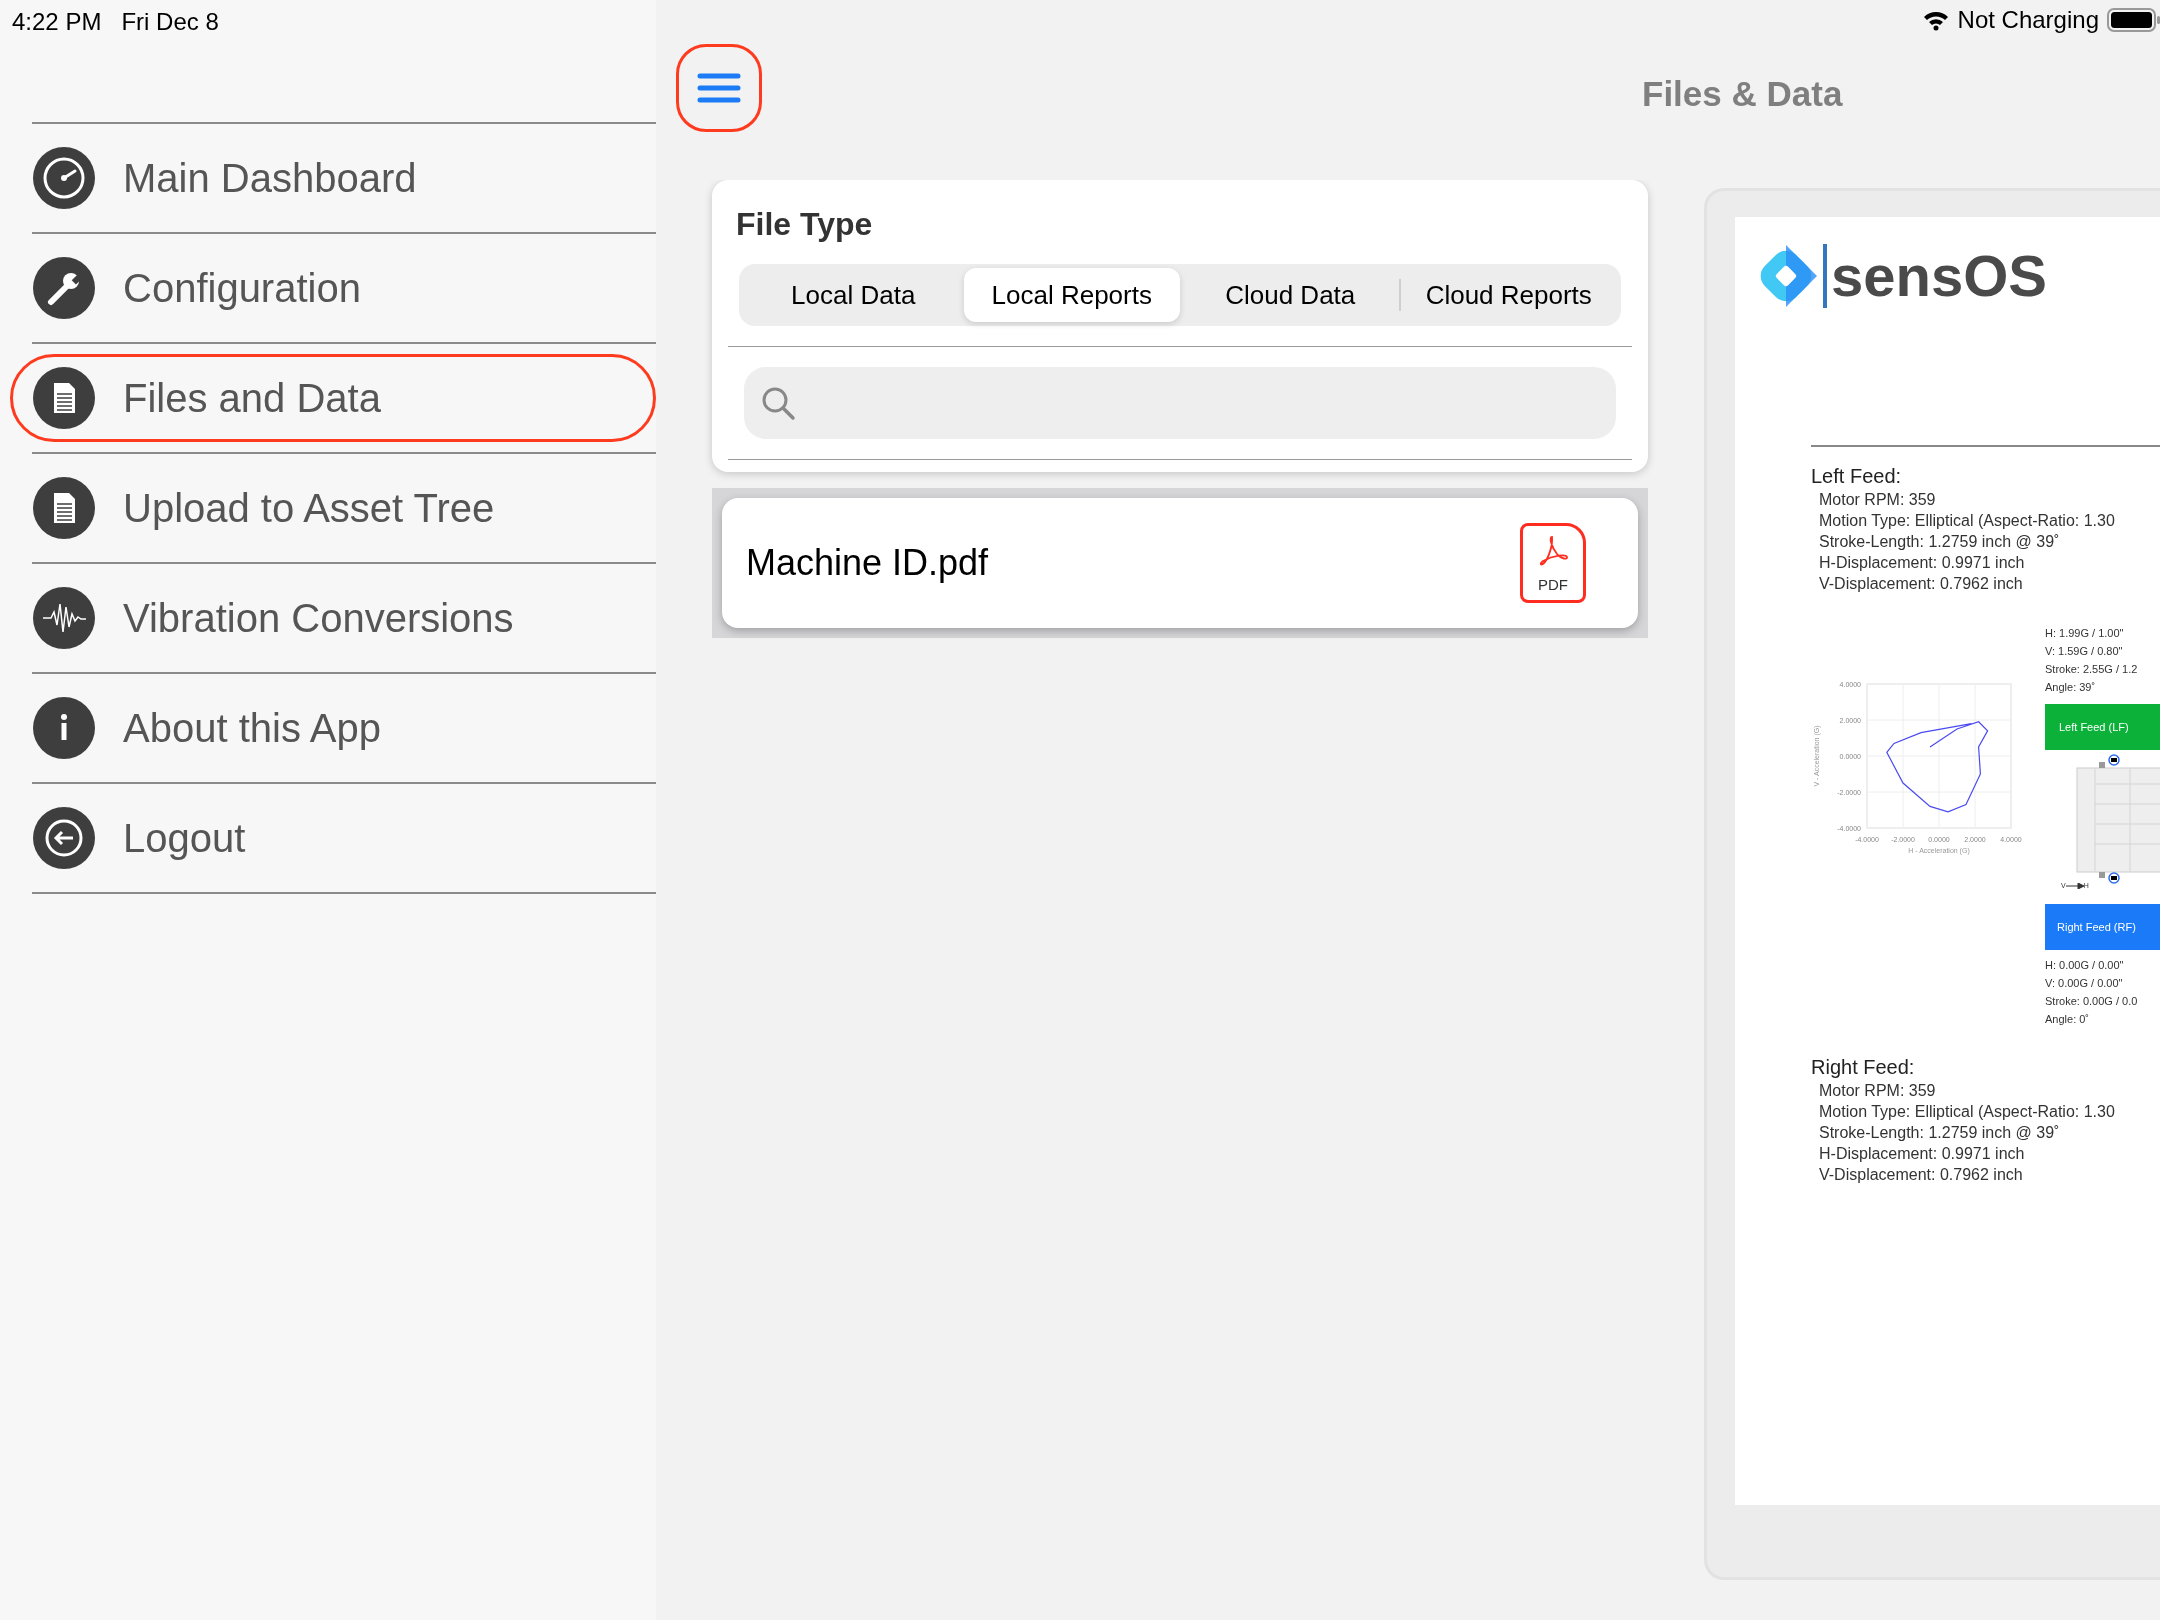  I want to click on search-field, so click(1180, 403).